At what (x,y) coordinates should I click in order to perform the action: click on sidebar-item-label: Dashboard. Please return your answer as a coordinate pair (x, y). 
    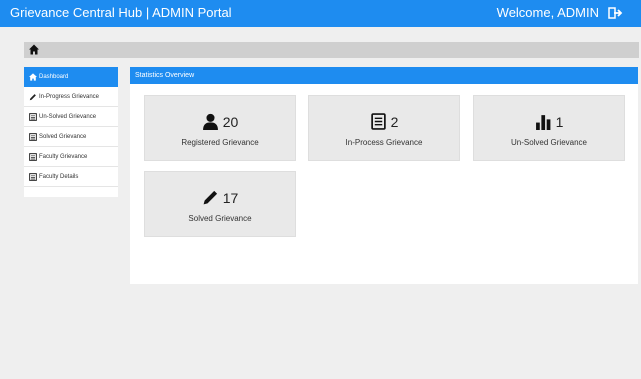
    Looking at the image, I should click on (54, 77).